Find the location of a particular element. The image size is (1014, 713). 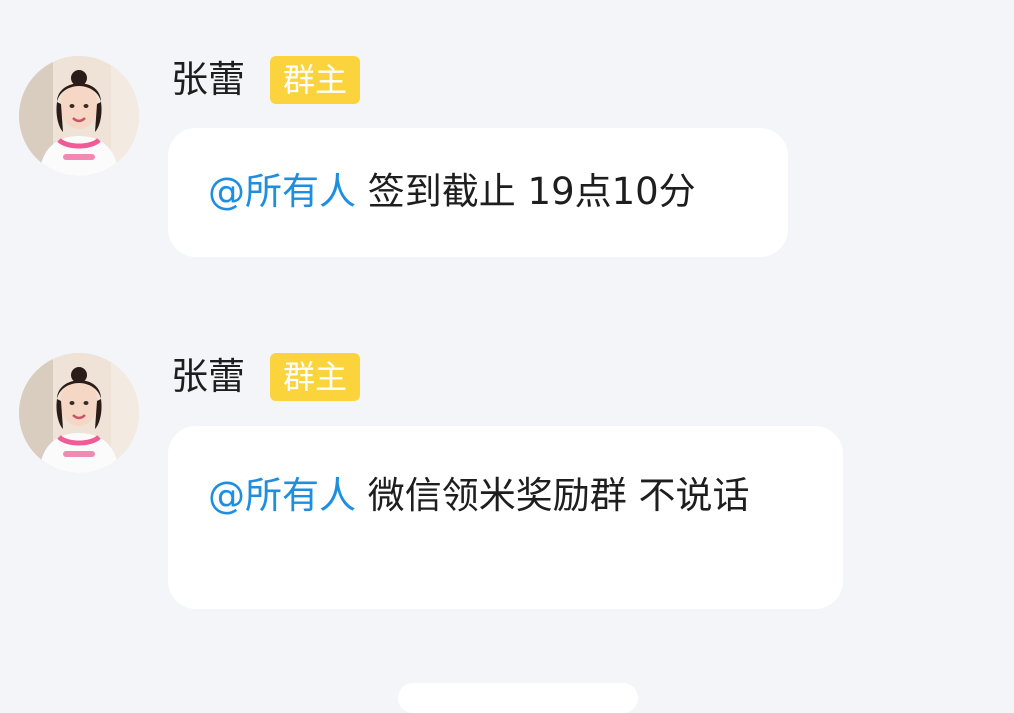

new-message-indicator is located at coordinates (518, 698).